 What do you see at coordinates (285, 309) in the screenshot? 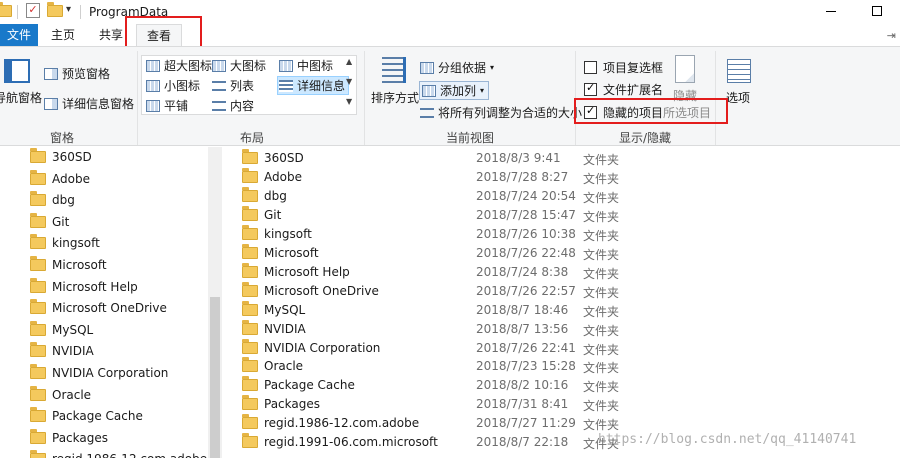
I see `file-name-label: MySQL` at bounding box center [285, 309].